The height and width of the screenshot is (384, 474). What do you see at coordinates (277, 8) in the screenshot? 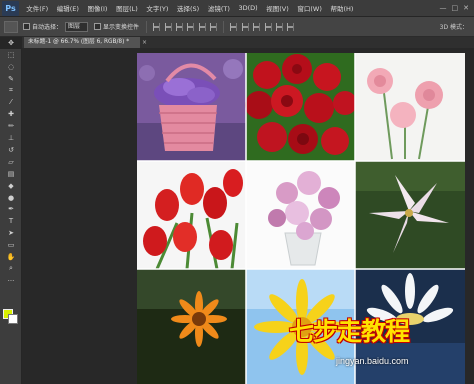
I see `menu-view: 视图(V)` at bounding box center [277, 8].